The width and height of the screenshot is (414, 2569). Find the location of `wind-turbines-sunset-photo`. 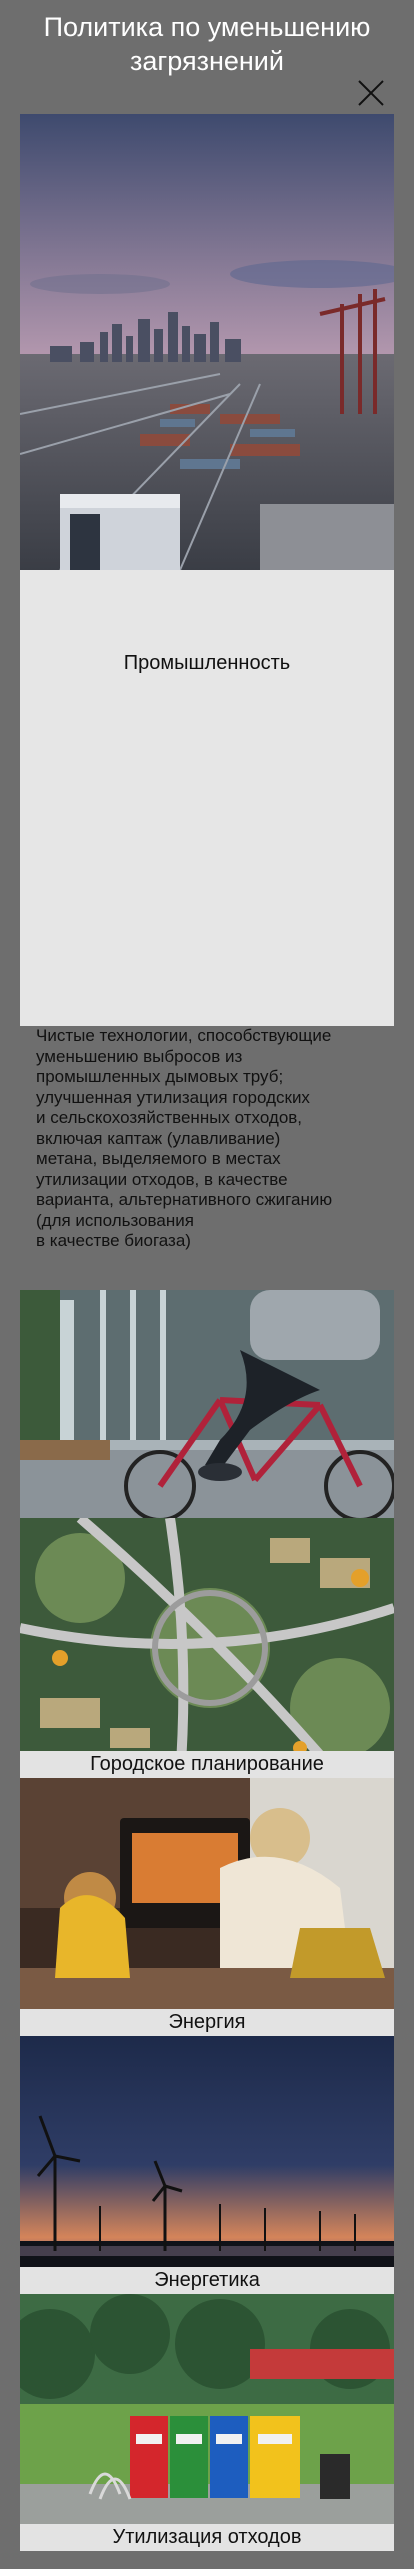

wind-turbines-sunset-photo is located at coordinates (207, 2165).